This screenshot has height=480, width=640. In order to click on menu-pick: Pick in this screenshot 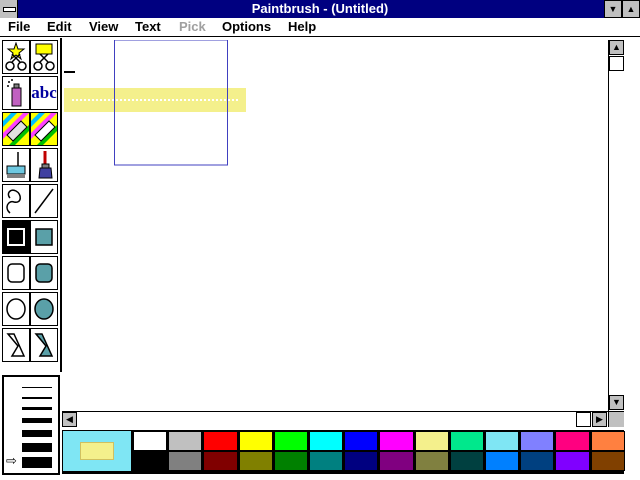, I will do `click(192, 27)`.